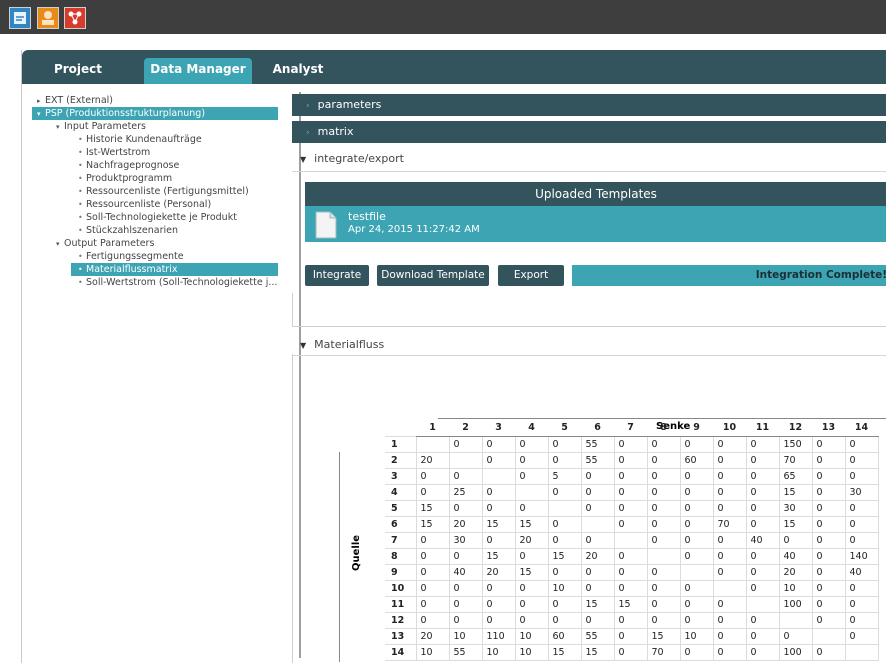 The height and width of the screenshot is (663, 886). Describe the element at coordinates (163, 191) in the screenshot. I see `tree-item-input: • Ressourcenliste (Fertigungsmittel)` at that location.